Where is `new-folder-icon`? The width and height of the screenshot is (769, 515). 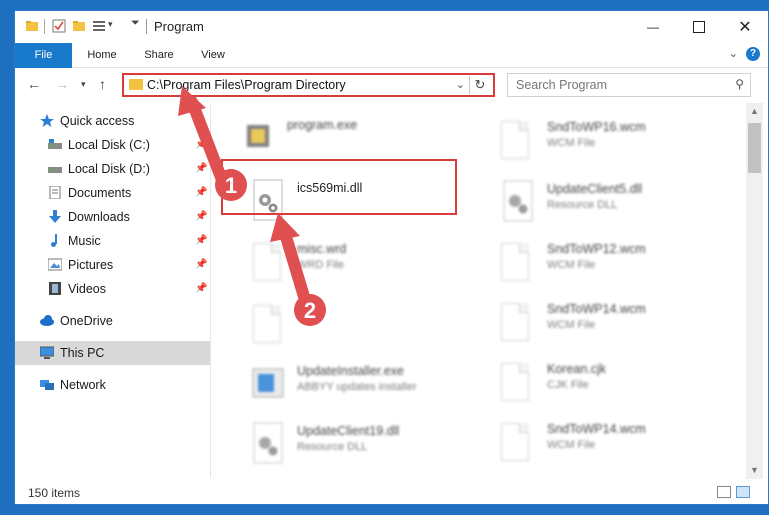 new-folder-icon is located at coordinates (79, 26).